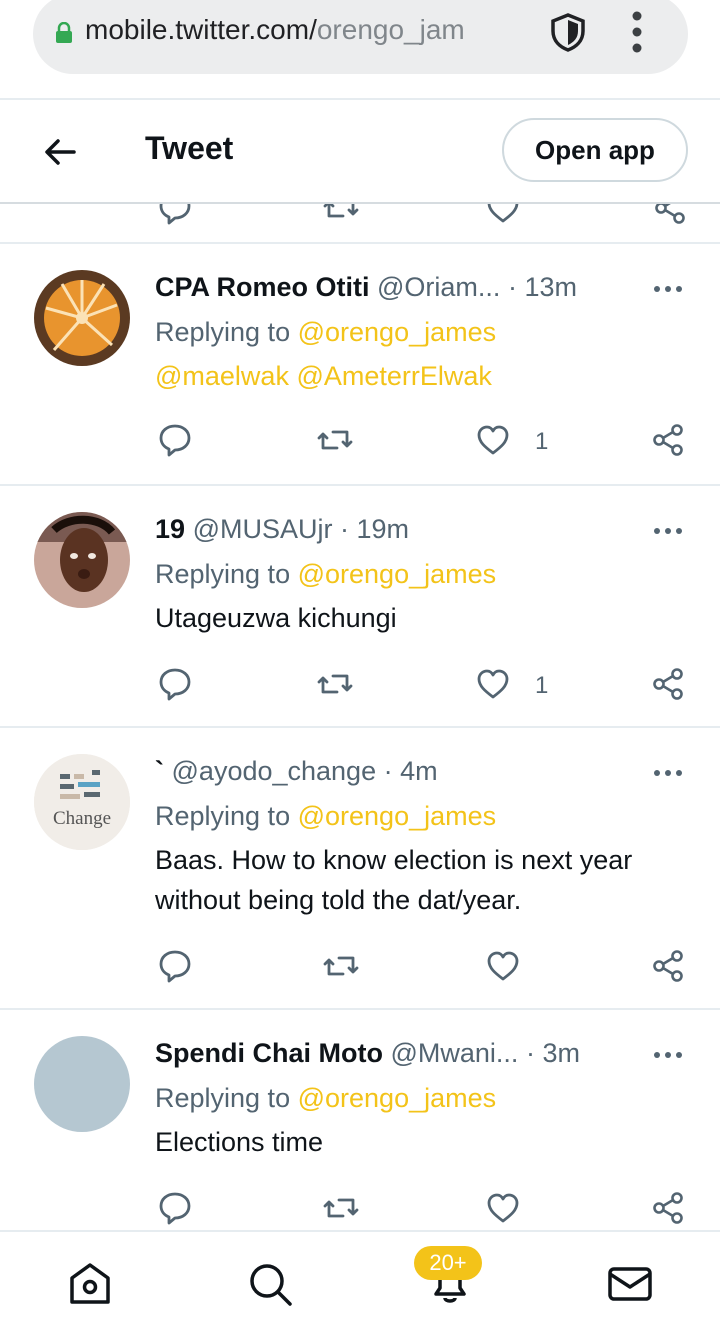 Image resolution: width=720 pixels, height=1320 pixels. Describe the element at coordinates (338, 900) in the screenshot. I see `tweet-text-line: without being told the dat/year.` at that location.